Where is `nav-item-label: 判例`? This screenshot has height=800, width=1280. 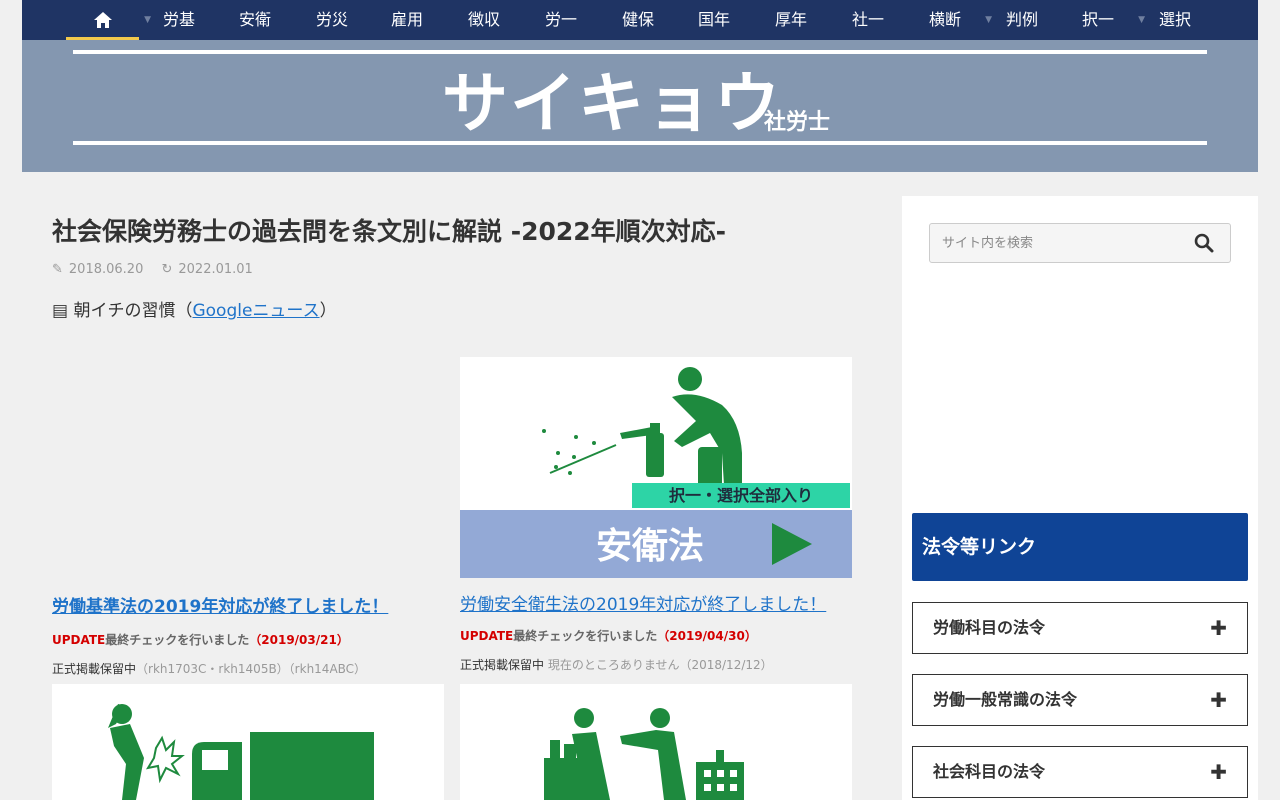 nav-item-label: 判例 is located at coordinates (1021, 19).